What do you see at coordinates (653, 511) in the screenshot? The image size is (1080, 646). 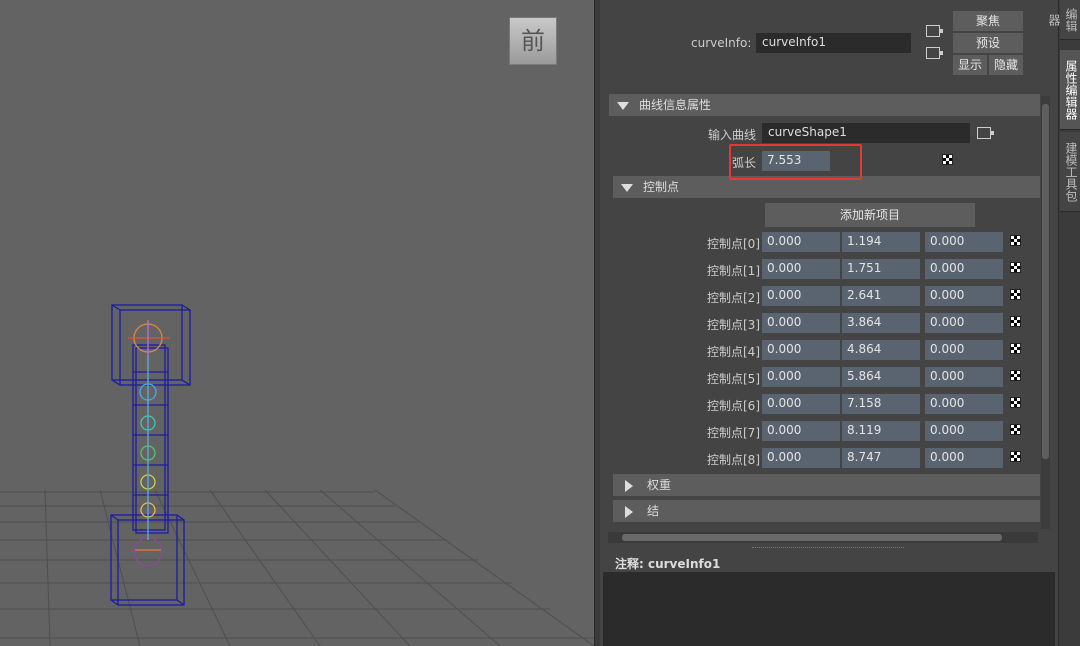 I see `section-title: 结` at bounding box center [653, 511].